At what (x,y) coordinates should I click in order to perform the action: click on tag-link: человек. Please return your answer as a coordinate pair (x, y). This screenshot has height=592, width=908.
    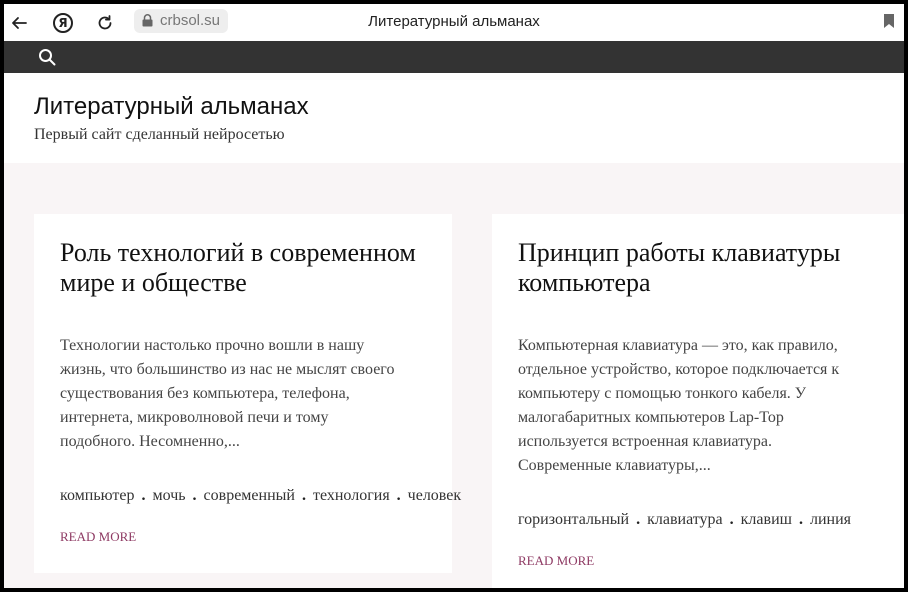
    Looking at the image, I should click on (434, 495).